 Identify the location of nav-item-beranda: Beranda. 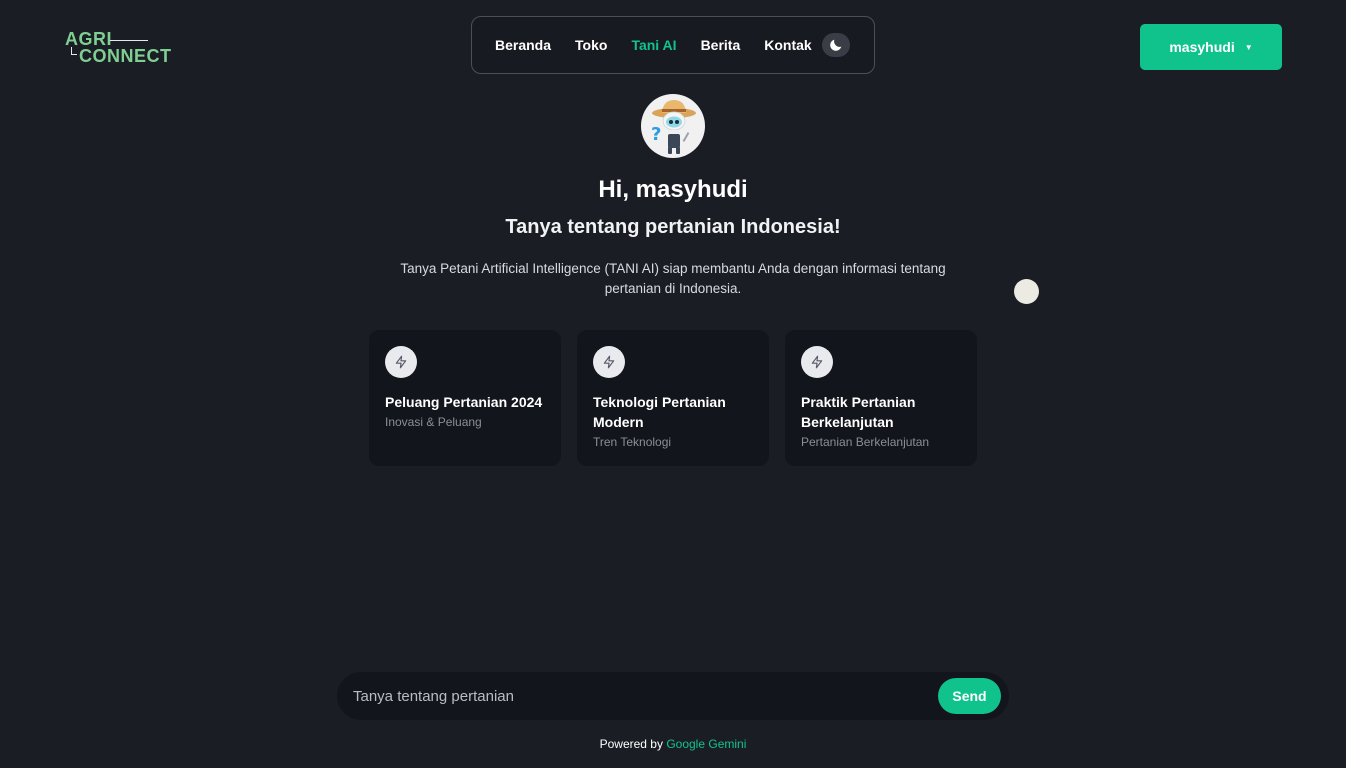
(523, 45).